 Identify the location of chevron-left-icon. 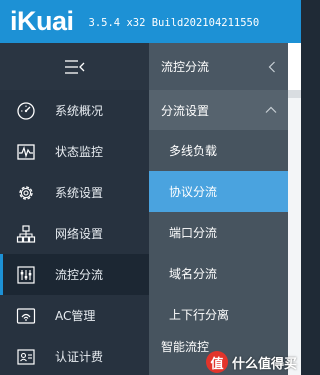
(272, 67).